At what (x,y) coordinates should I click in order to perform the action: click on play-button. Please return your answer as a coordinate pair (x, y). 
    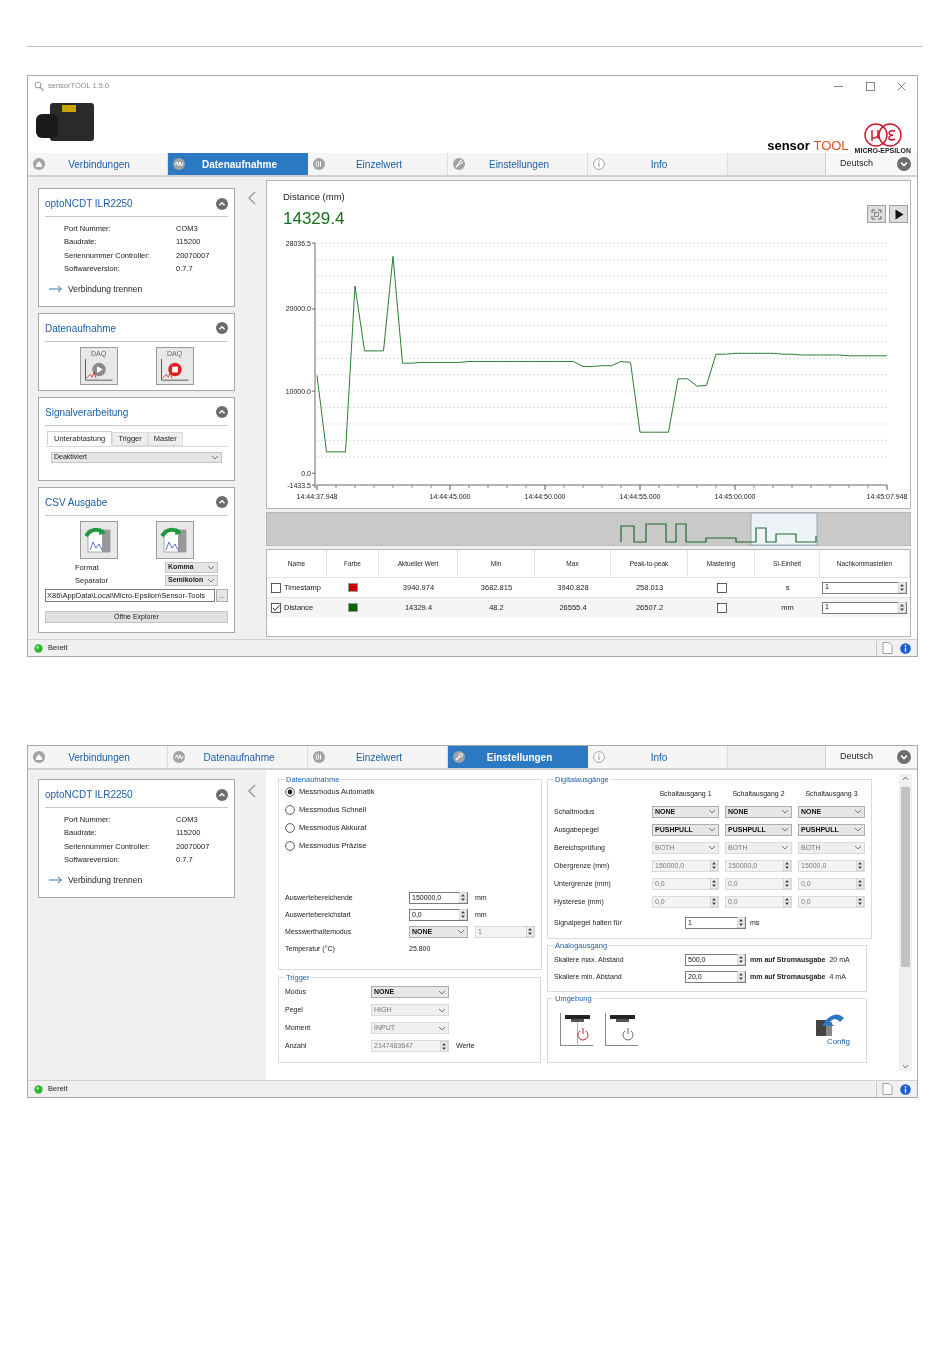
    Looking at the image, I should click on (898, 214).